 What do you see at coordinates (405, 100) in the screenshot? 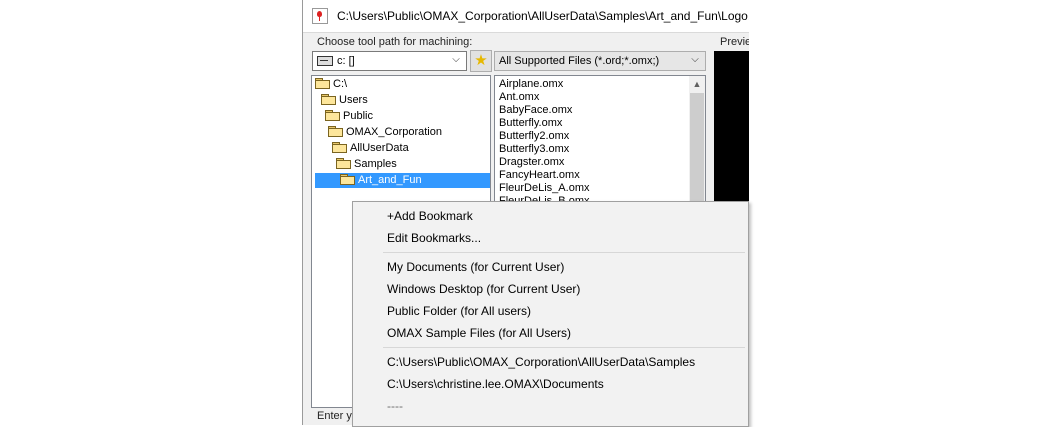
I see `tree-item-users: Users` at bounding box center [405, 100].